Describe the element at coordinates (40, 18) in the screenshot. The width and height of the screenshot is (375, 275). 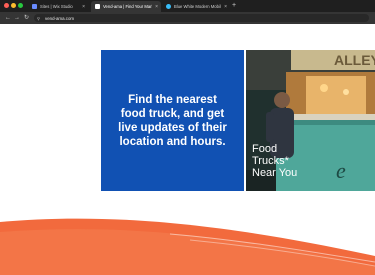
I see `site-info-icon: ⚲` at that location.